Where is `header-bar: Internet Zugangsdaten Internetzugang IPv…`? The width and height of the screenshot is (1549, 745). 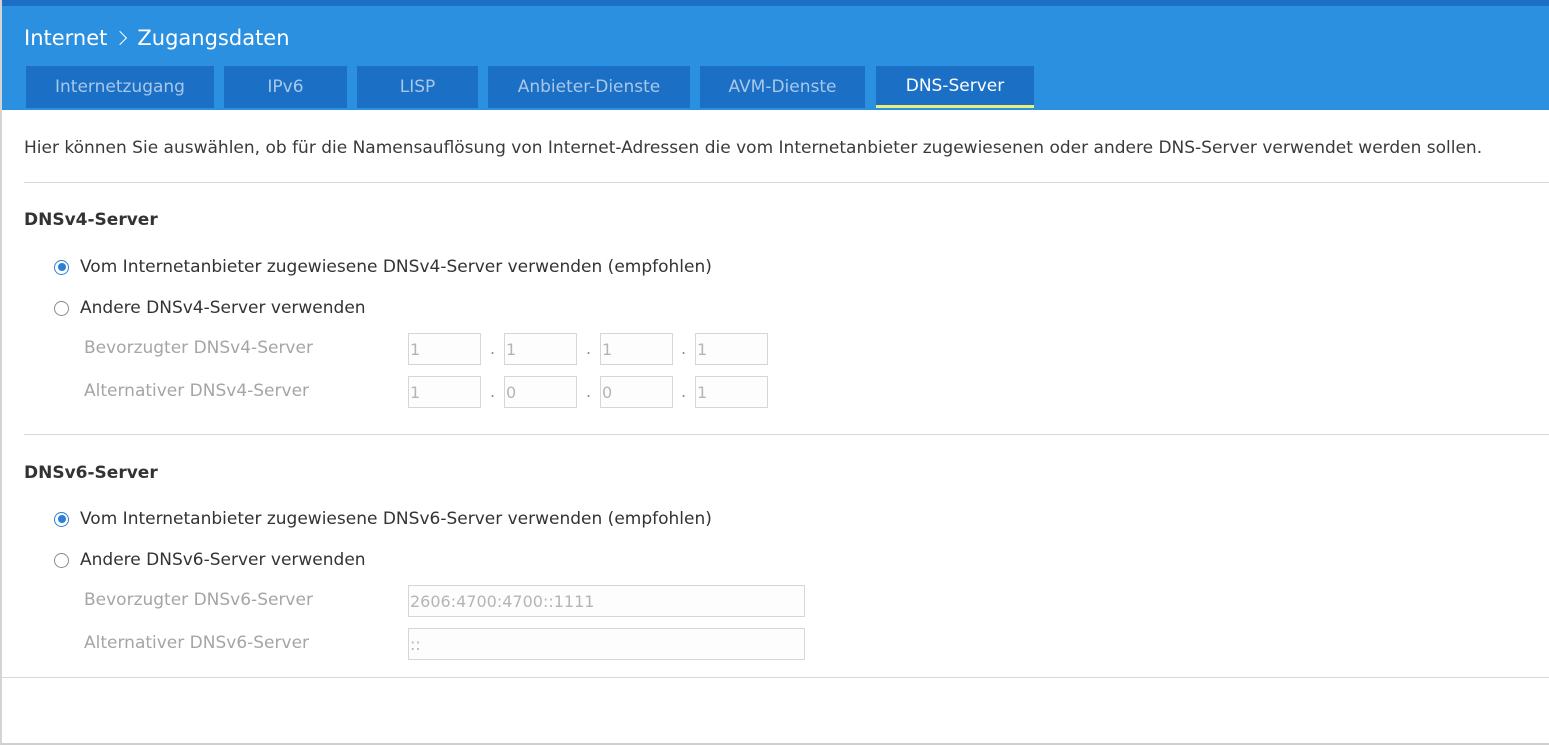
header-bar: Internet Zugangsdaten Internetzugang IPv… is located at coordinates (775, 58).